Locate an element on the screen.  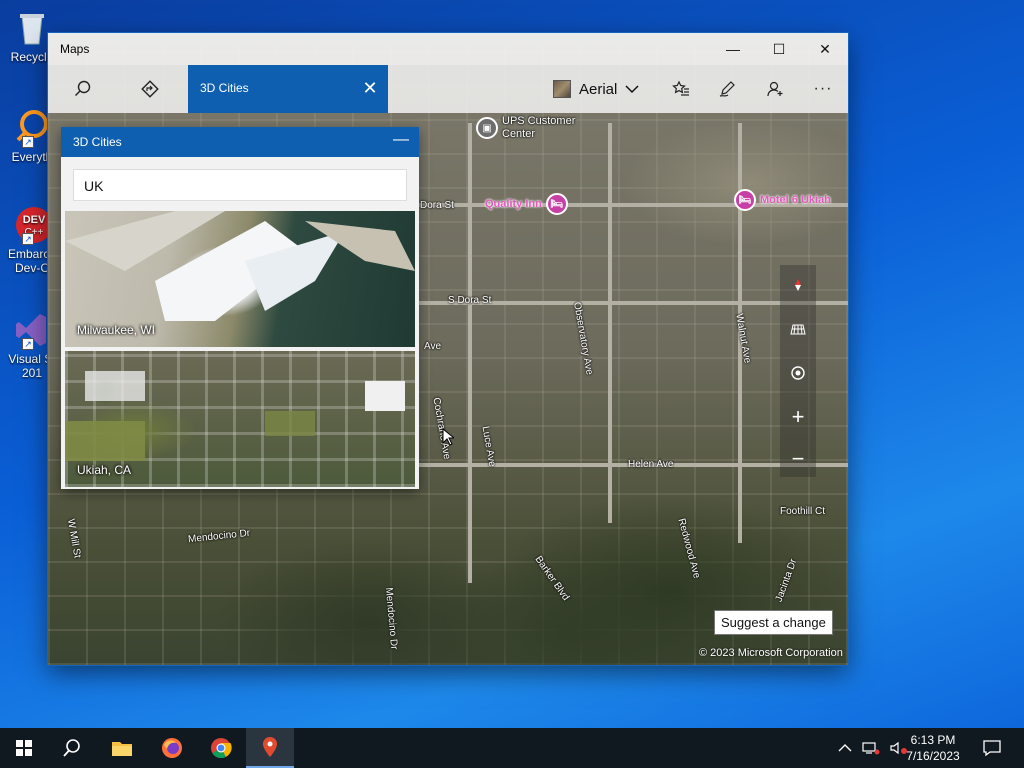
poi-label: UPS Customer Center is located at coordinates (539, 127).